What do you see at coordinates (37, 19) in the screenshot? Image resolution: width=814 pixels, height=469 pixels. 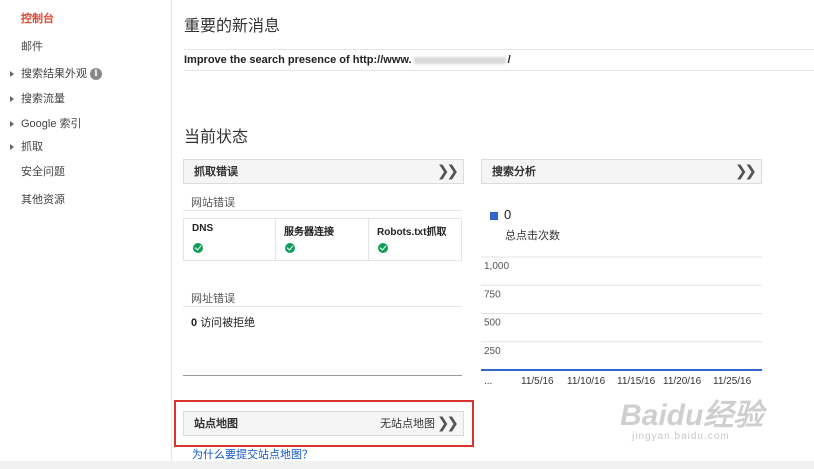 I see `sidebar-item-label: 控制台` at bounding box center [37, 19].